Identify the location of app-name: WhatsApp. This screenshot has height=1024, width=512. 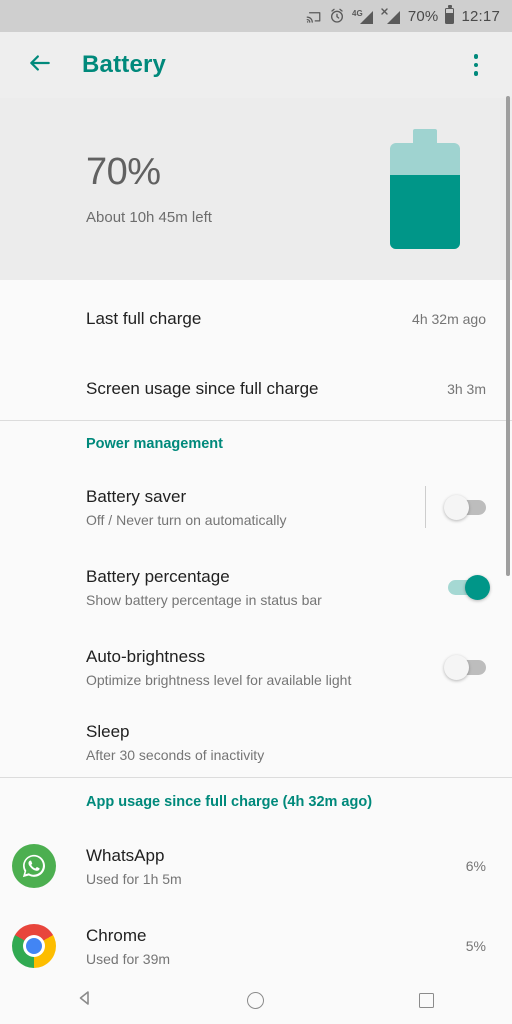
(125, 855).